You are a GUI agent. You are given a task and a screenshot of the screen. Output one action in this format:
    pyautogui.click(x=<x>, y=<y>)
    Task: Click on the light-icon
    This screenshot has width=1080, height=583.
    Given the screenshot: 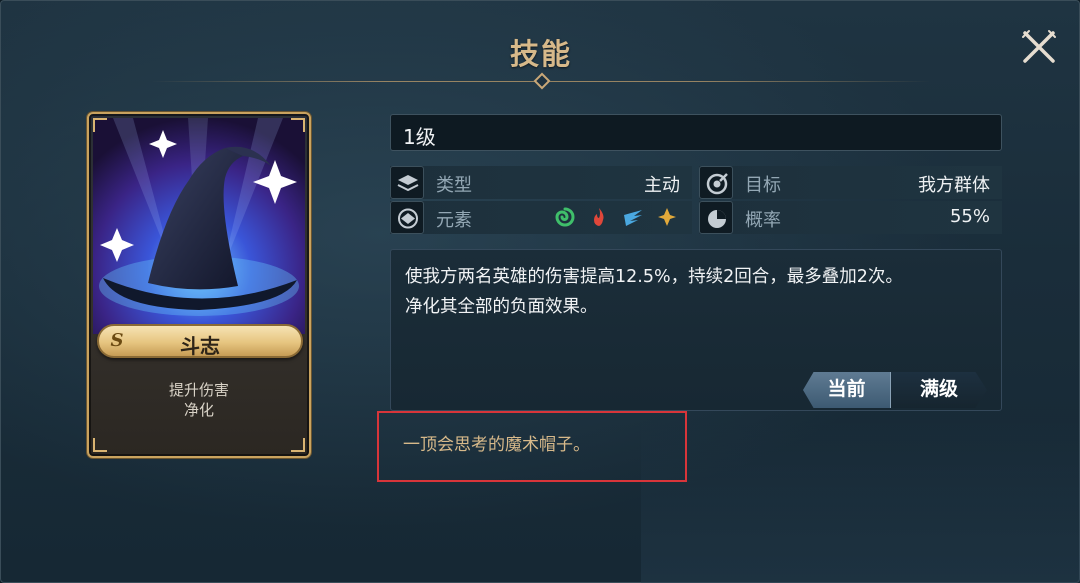 What is the action you would take?
    pyautogui.click(x=667, y=217)
    